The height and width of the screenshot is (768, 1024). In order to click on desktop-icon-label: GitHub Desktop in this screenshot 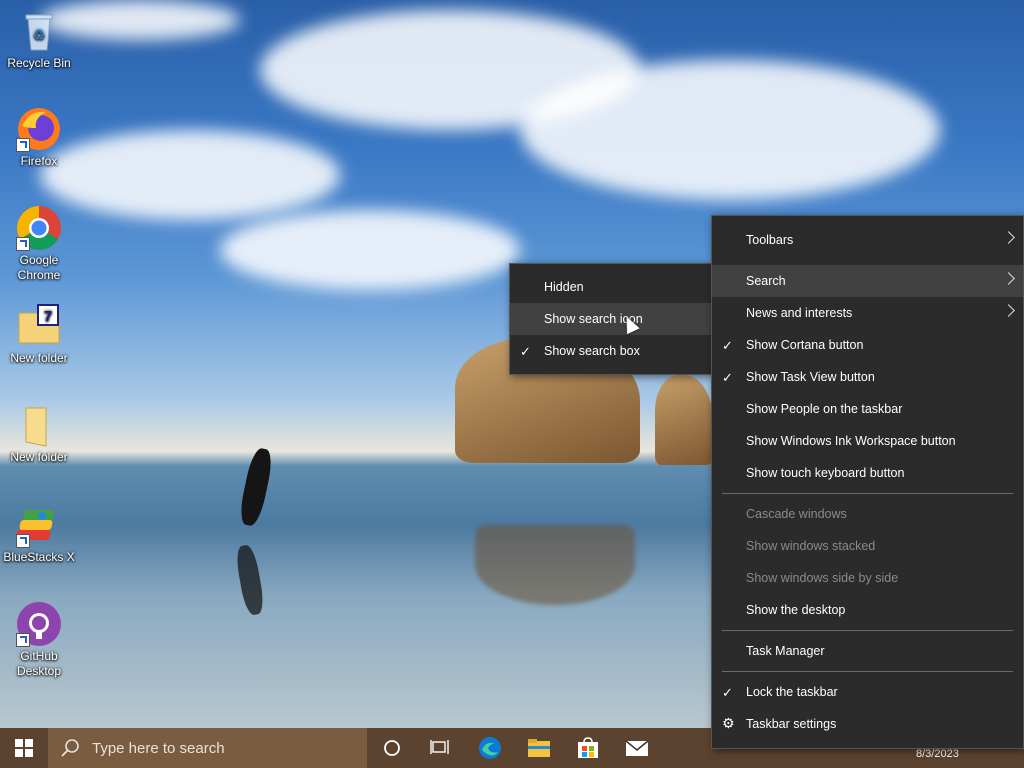, I will do `click(39, 663)`.